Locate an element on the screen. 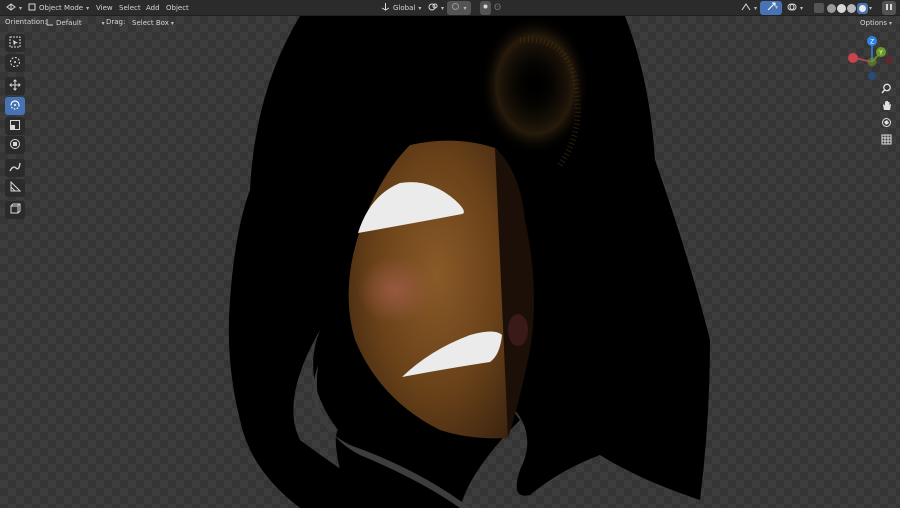  proportional-edit-icon is located at coordinates (485, 8).